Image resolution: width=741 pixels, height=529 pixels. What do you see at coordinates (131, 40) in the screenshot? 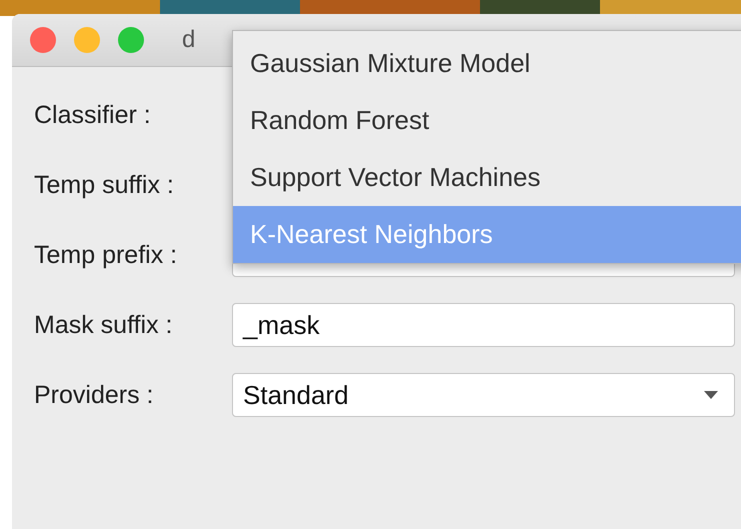
I see `zoom-button` at bounding box center [131, 40].